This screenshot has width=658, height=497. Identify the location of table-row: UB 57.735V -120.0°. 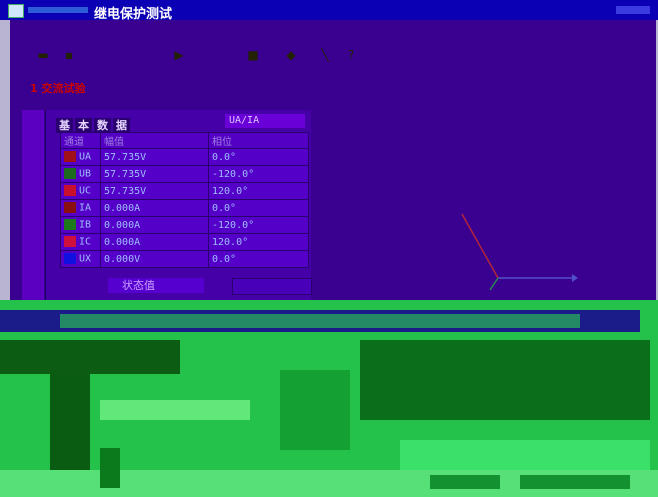
(184, 174).